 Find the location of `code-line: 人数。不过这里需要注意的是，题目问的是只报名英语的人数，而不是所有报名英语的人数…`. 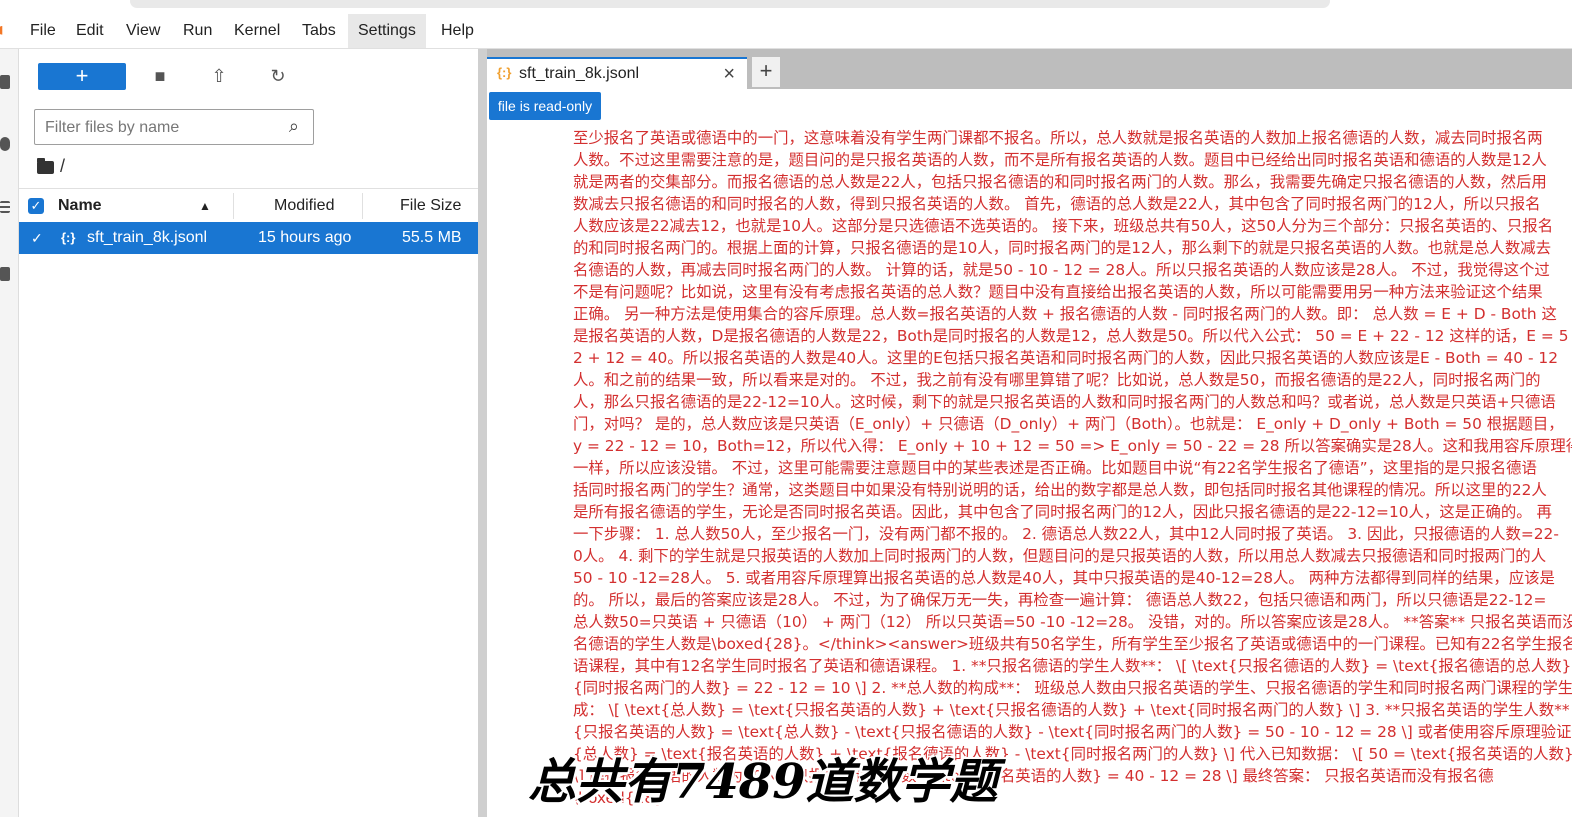

code-line: 人数。不过这里需要注意的是，题目问的是只报名英语的人数，而不是所有报名英语的人数… is located at coordinates (1060, 160).